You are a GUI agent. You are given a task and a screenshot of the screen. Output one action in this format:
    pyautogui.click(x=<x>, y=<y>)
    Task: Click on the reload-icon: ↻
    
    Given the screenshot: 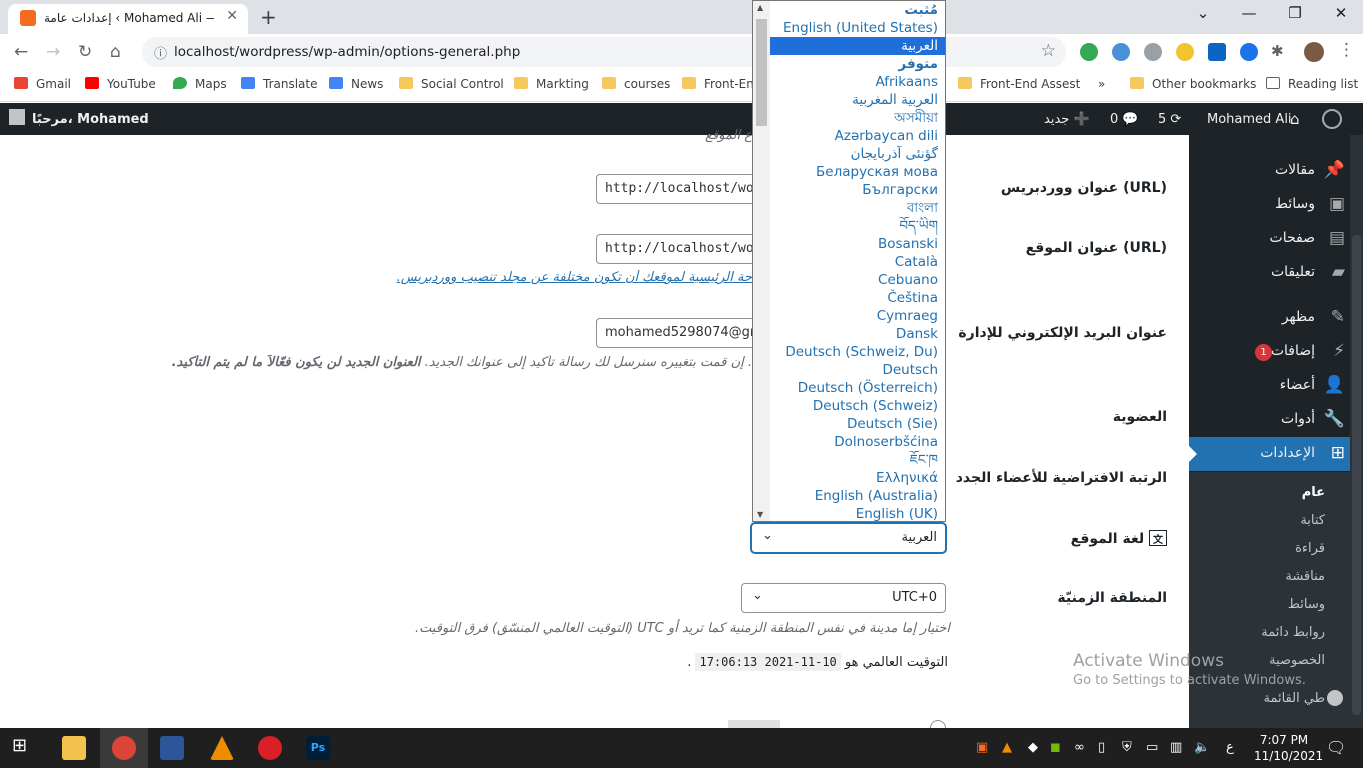 What is the action you would take?
    pyautogui.click(x=85, y=52)
    